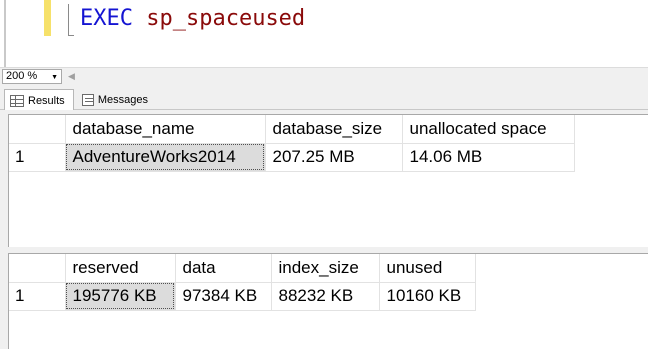 This screenshot has width=648, height=349. I want to click on messages-icon, so click(88, 99).